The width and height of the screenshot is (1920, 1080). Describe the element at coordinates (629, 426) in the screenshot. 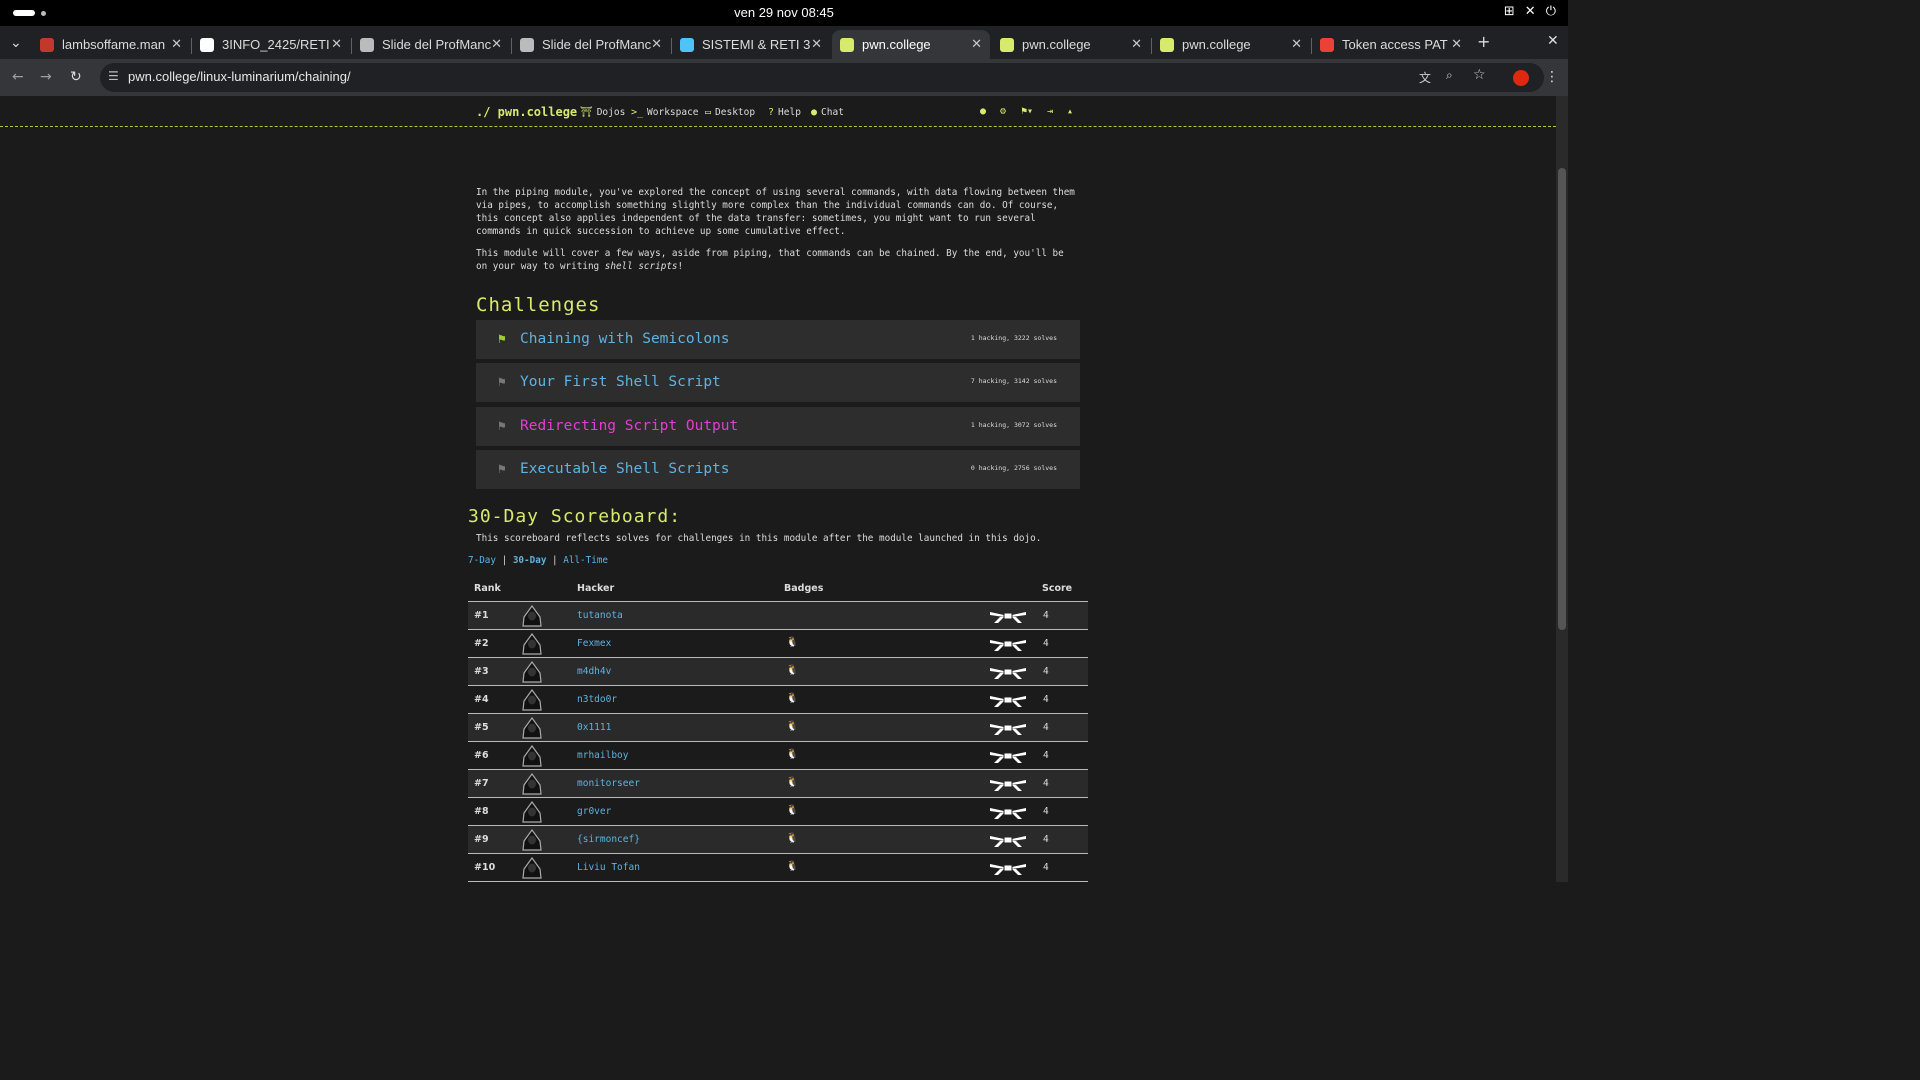

I see `challenge-name: Redirecting Script Output` at that location.